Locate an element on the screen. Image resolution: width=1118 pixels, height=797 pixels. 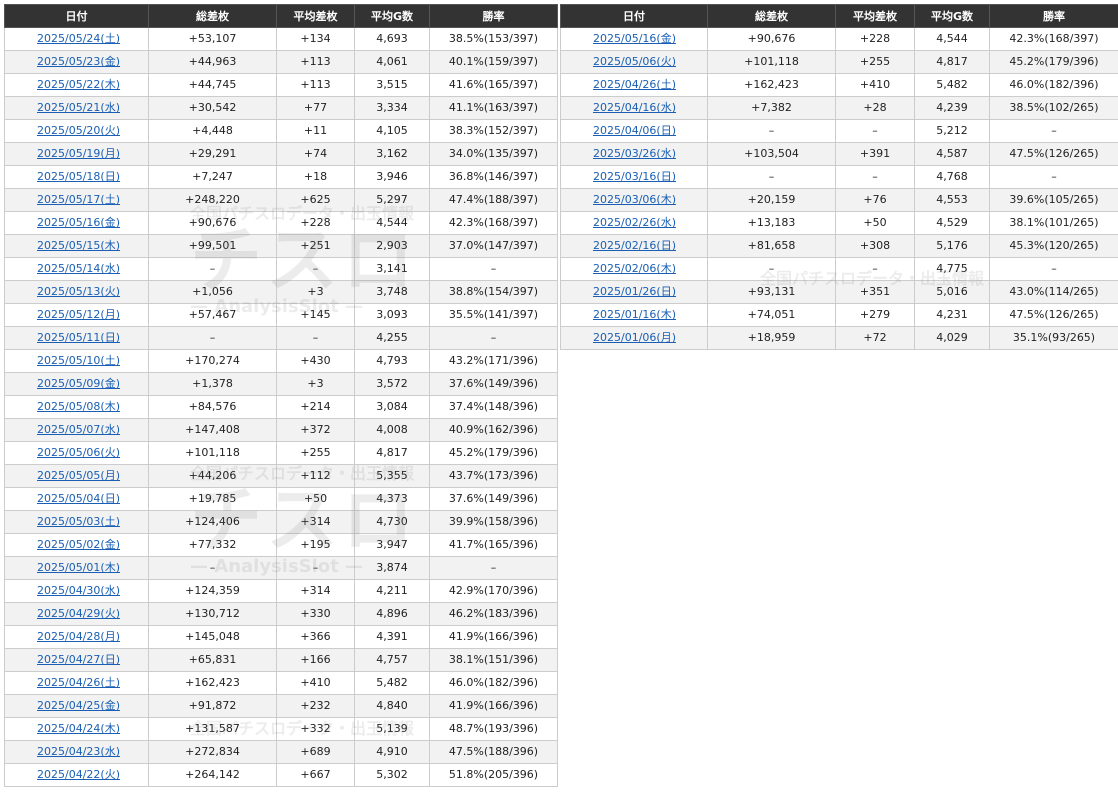
win-rate-cell: 35.1%(93/265) is located at coordinates (1053, 338).